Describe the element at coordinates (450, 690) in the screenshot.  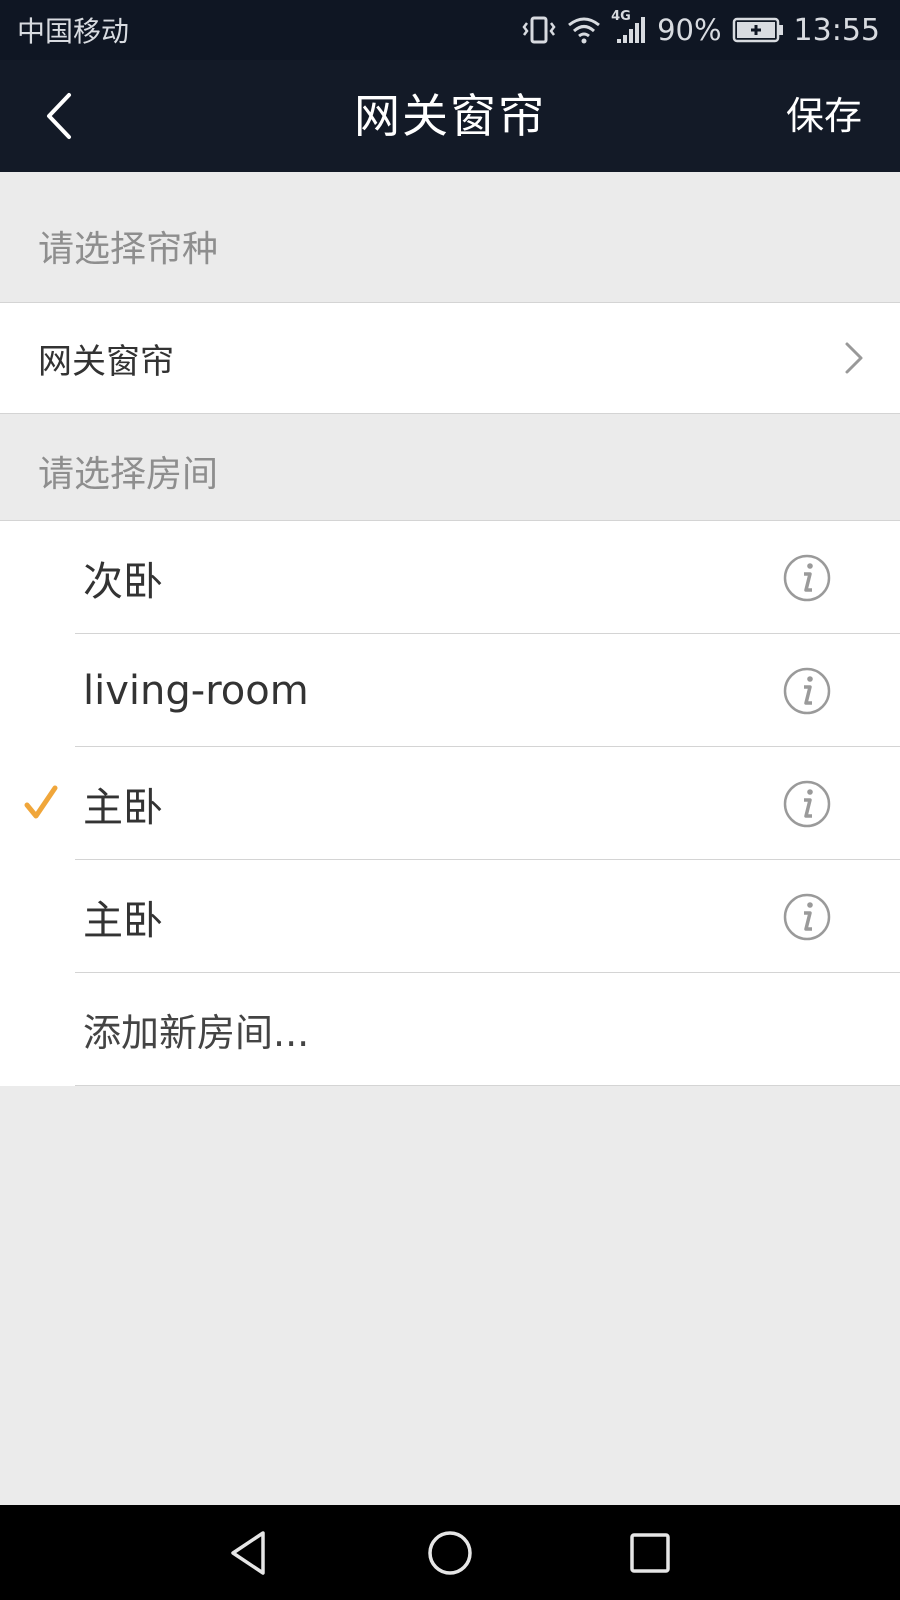
I see `room-row: living-room` at that location.